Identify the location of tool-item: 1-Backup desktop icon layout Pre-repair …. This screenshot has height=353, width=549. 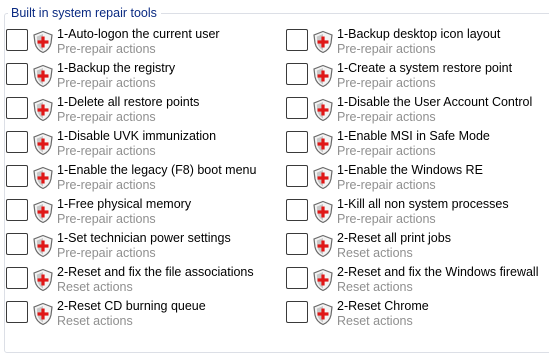
(417, 43).